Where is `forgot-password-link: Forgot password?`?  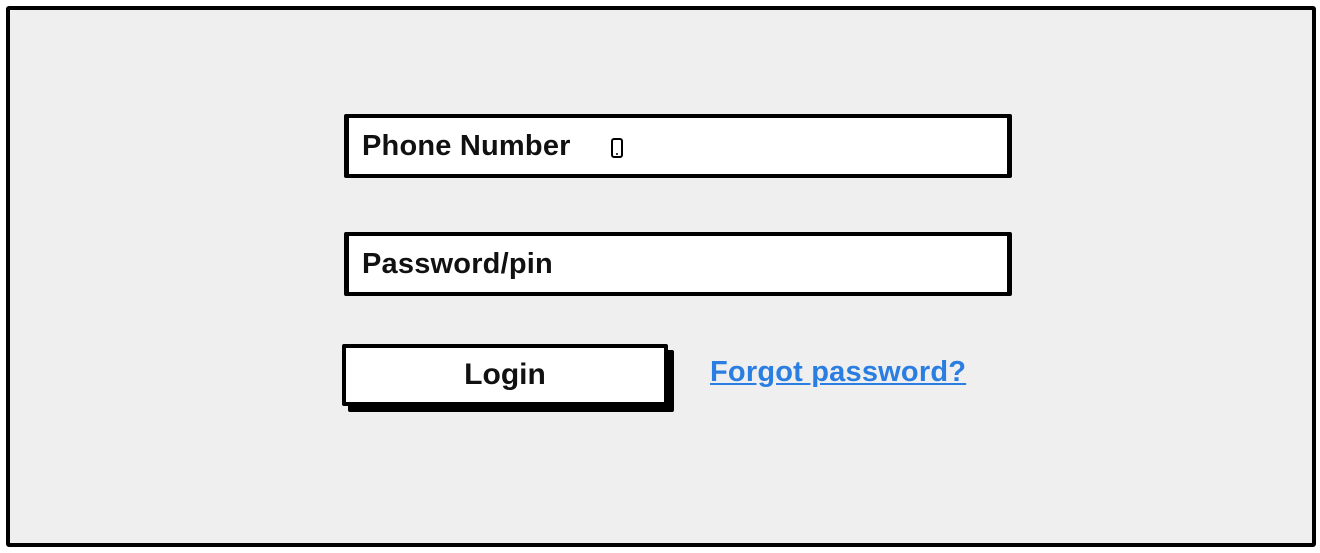
forgot-password-link: Forgot password? is located at coordinates (838, 372).